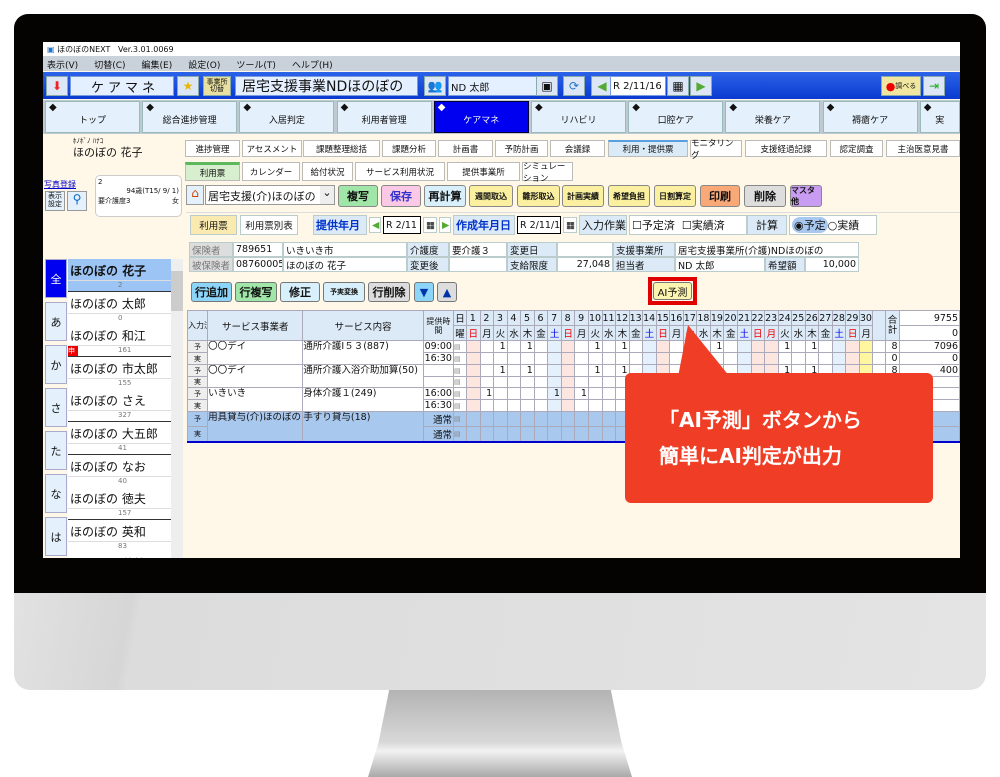  I want to click on next-month-icon: ▶, so click(445, 225).